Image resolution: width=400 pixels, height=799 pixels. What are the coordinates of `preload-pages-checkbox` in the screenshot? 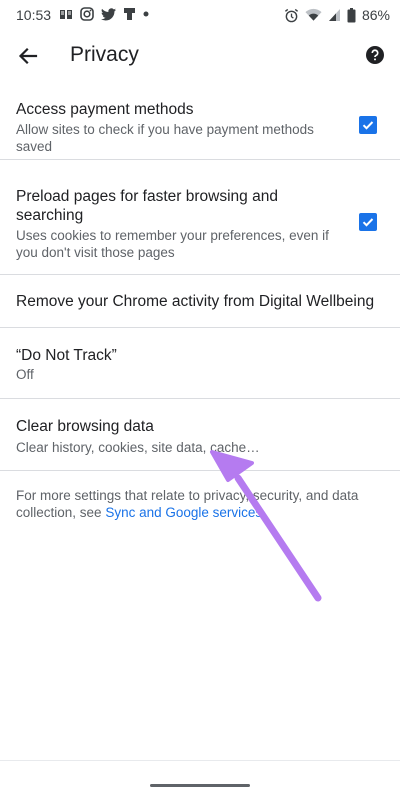 It's located at (368, 222).